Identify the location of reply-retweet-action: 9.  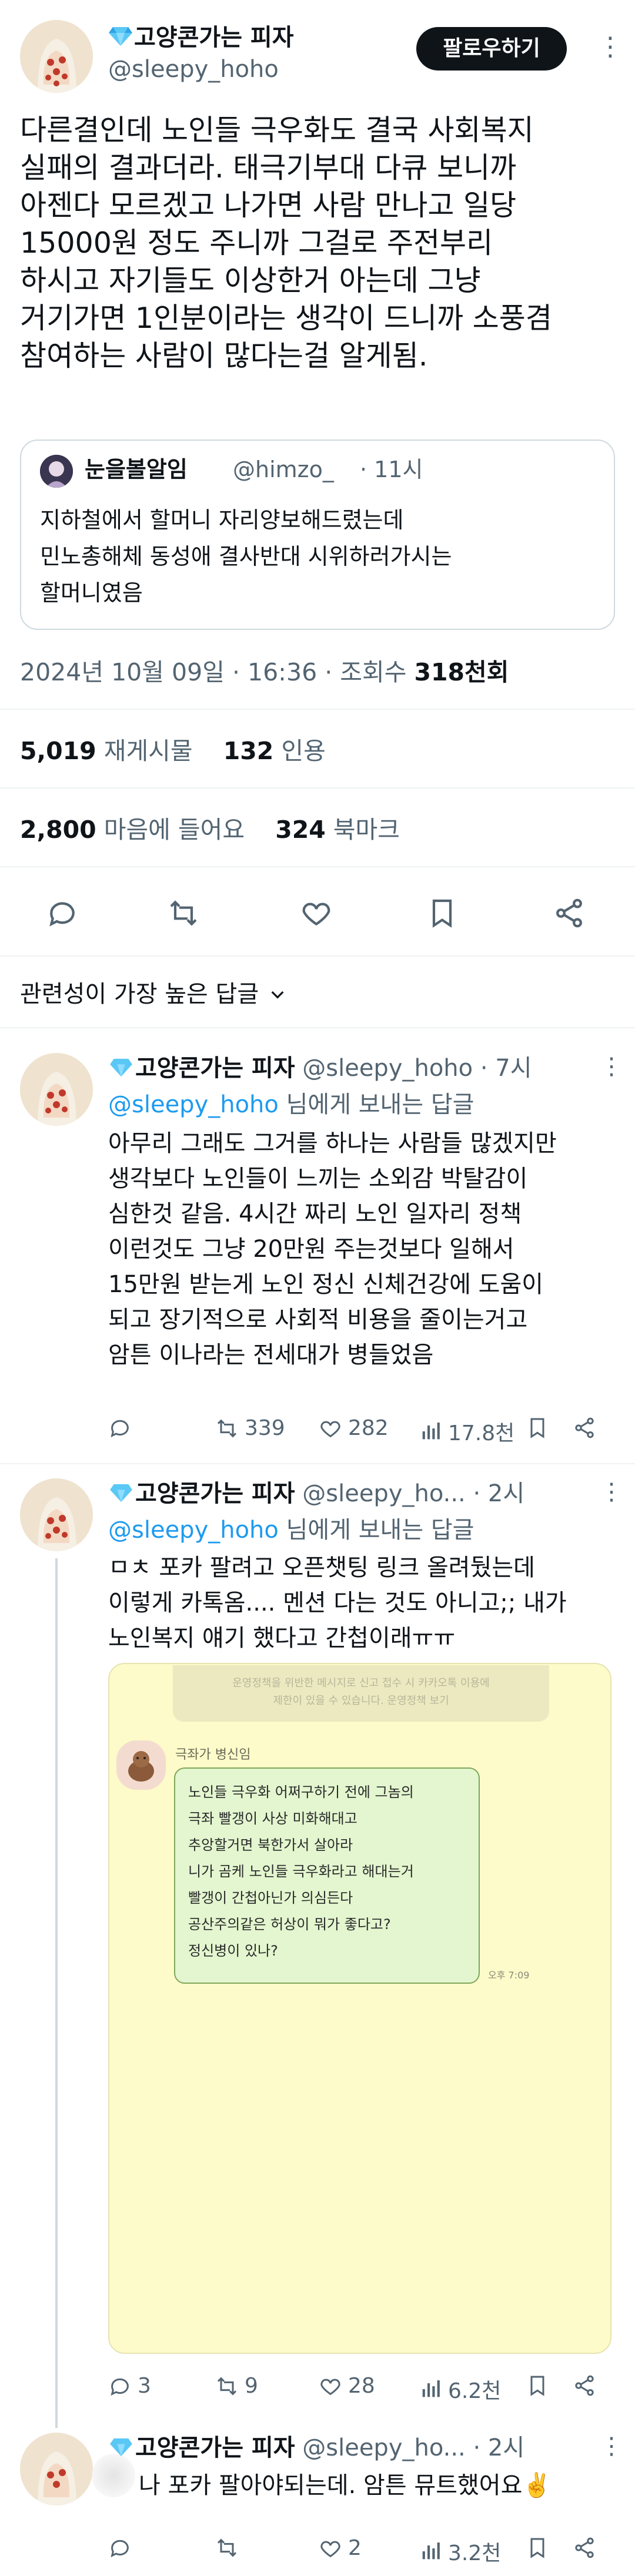
(236, 2386).